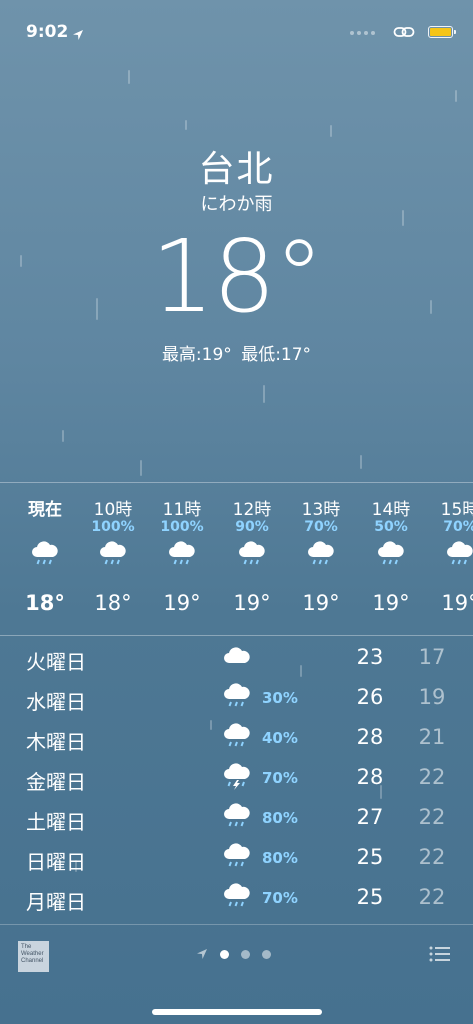  I want to click on home-indicator, so click(237, 1012).